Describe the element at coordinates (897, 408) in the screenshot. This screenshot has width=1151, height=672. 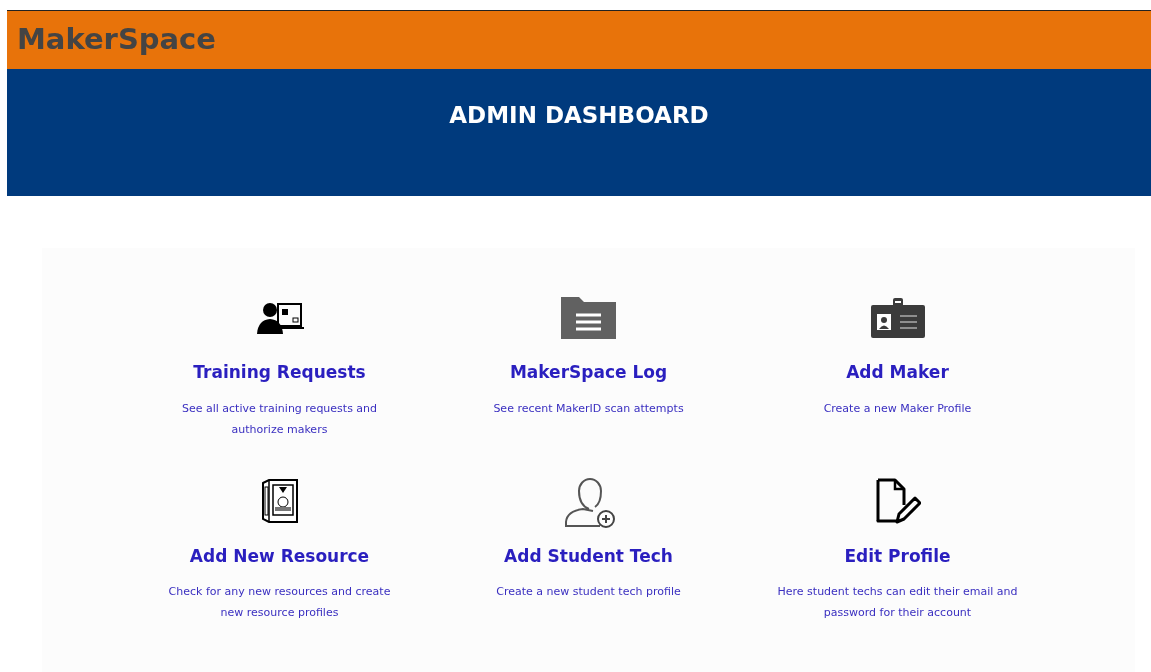
I see `card-description: Create a new Maker Profile` at that location.